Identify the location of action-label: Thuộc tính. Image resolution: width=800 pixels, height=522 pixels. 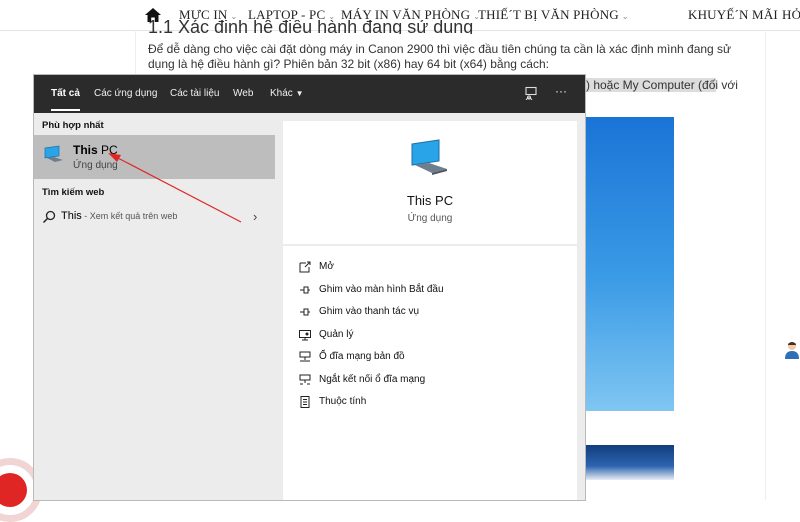
(343, 401).